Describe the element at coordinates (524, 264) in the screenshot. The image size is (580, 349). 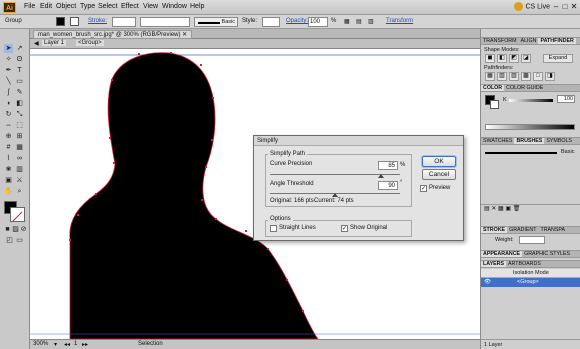
I see `tab-artboards: ARTBOARDS` at that location.